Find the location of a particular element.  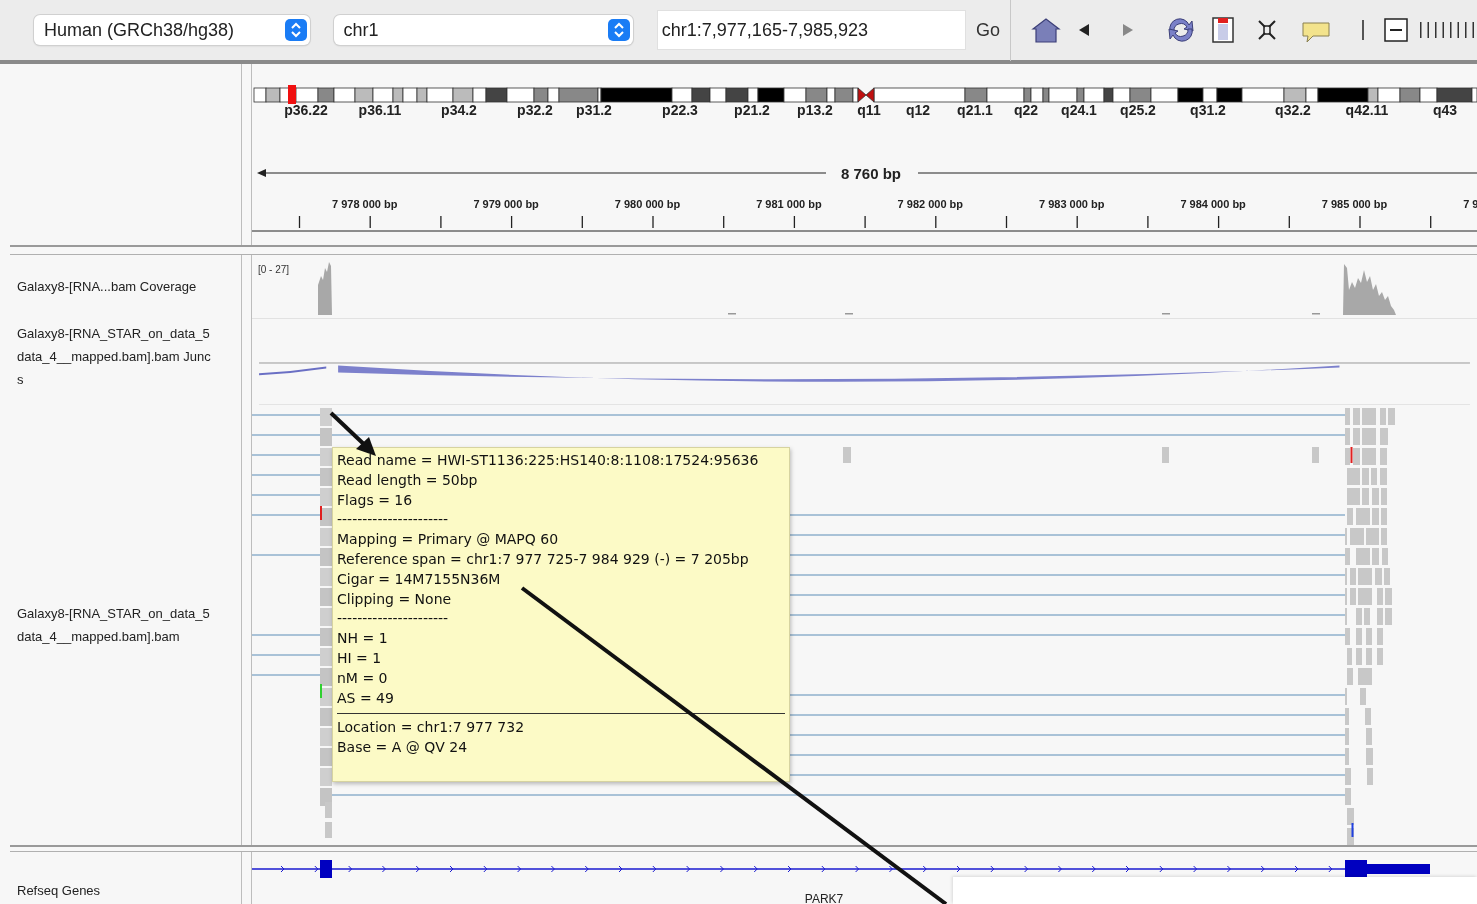

band-label: p22.3 is located at coordinates (680, 110).